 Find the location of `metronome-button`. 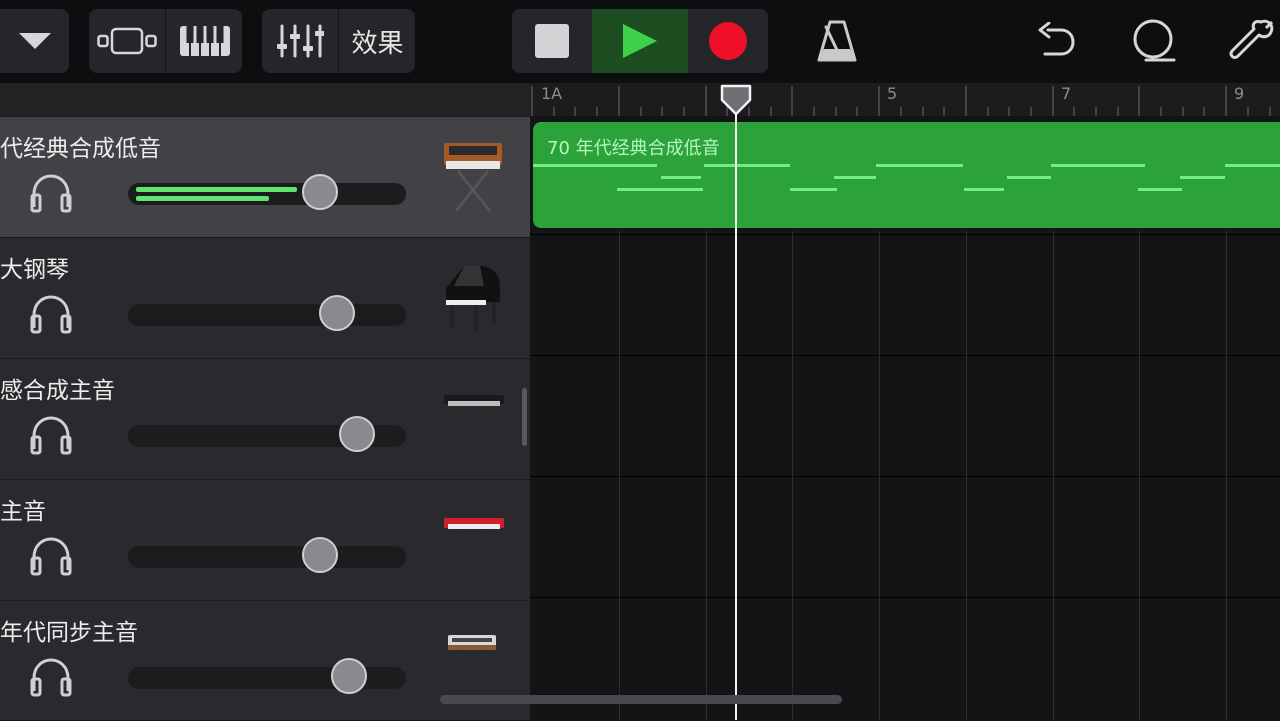

metronome-button is located at coordinates (837, 41).